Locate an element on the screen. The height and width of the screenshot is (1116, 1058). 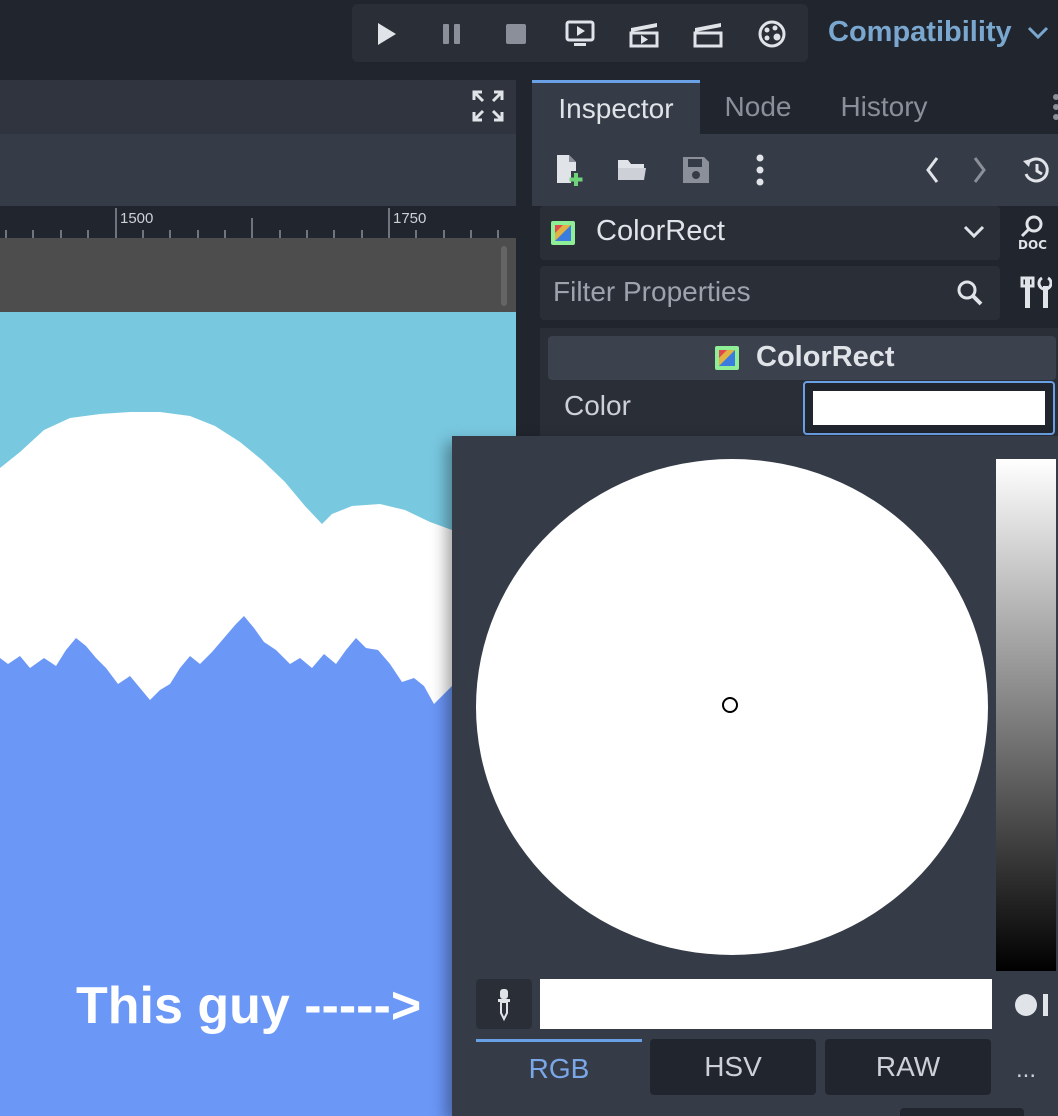
recent-history-icon is located at coordinates (1036, 170).